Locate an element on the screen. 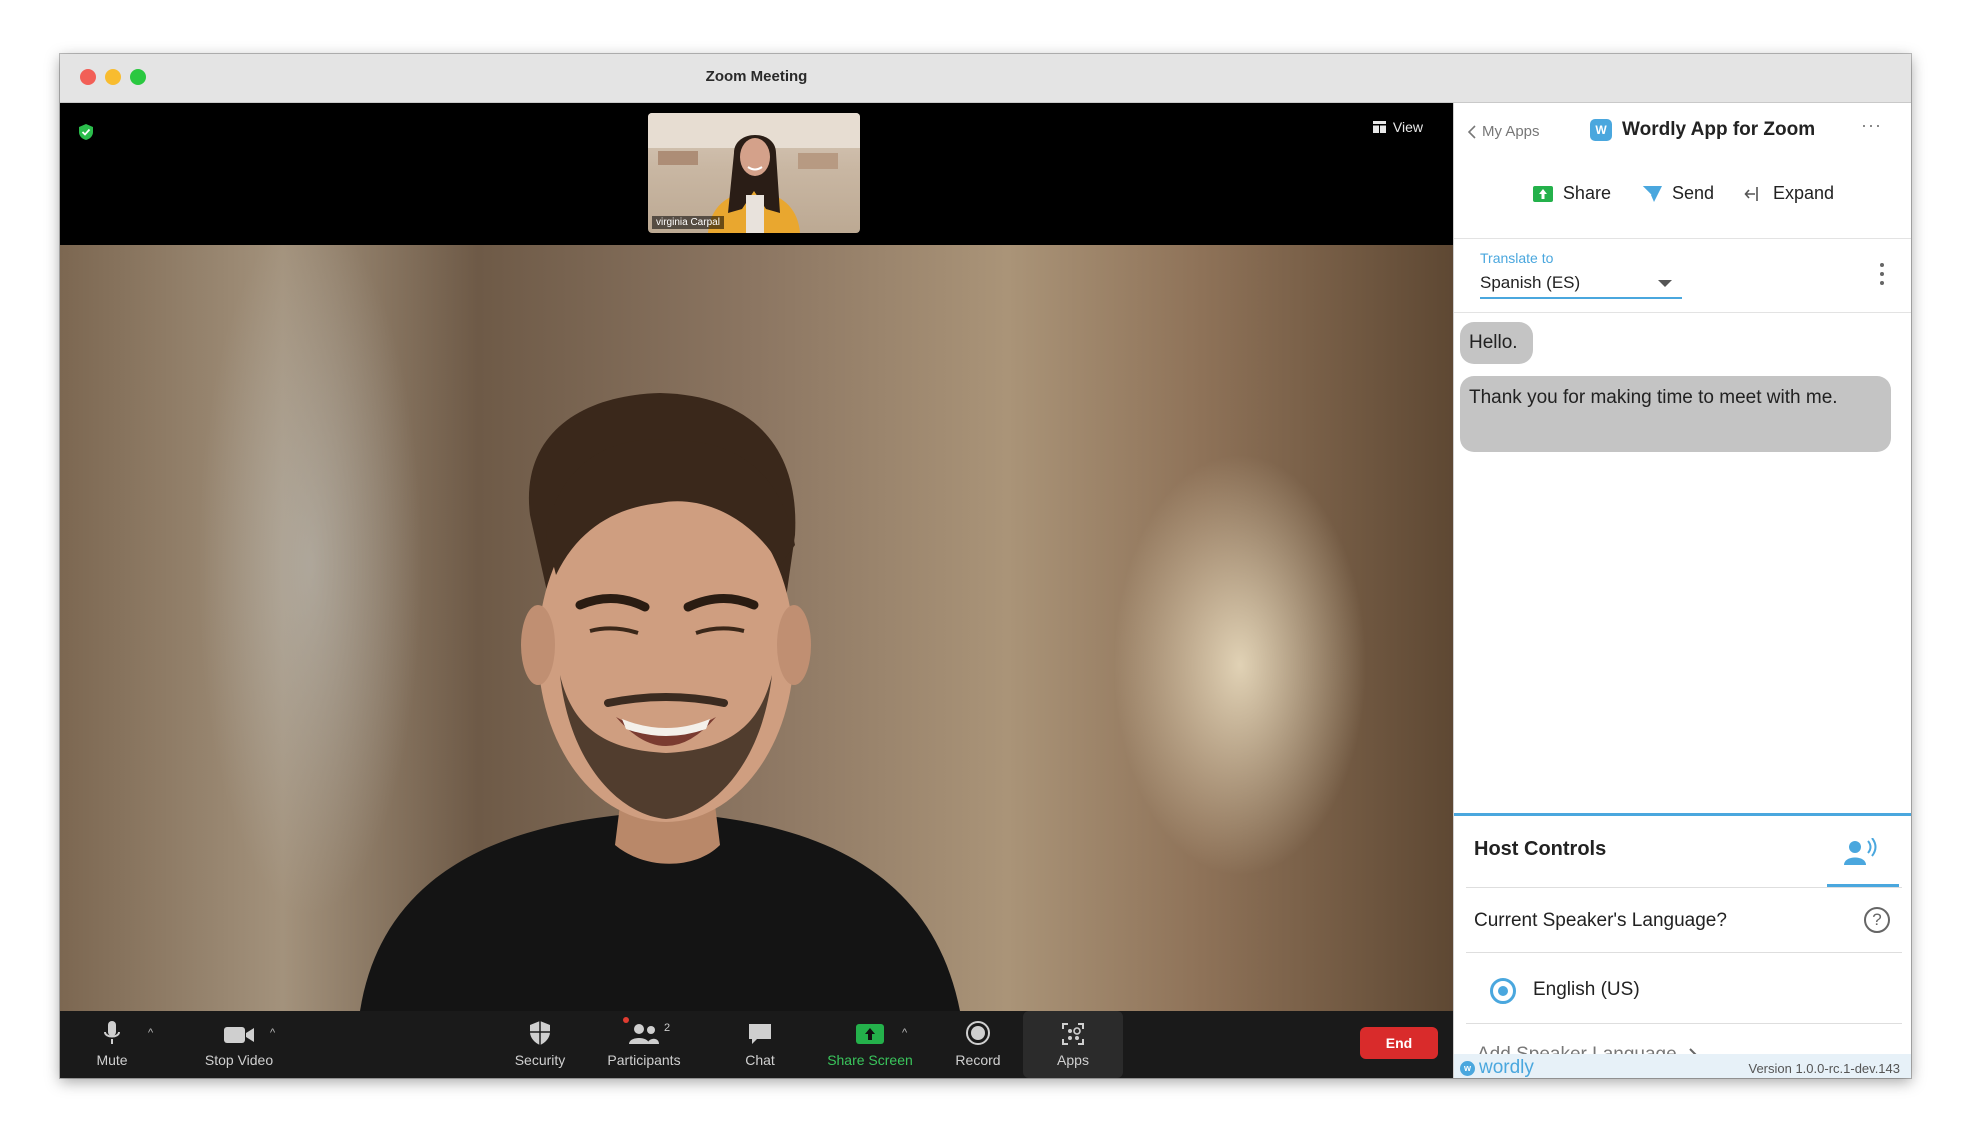 The height and width of the screenshot is (1131, 1967). mute-label: Mute is located at coordinates (112, 1060).